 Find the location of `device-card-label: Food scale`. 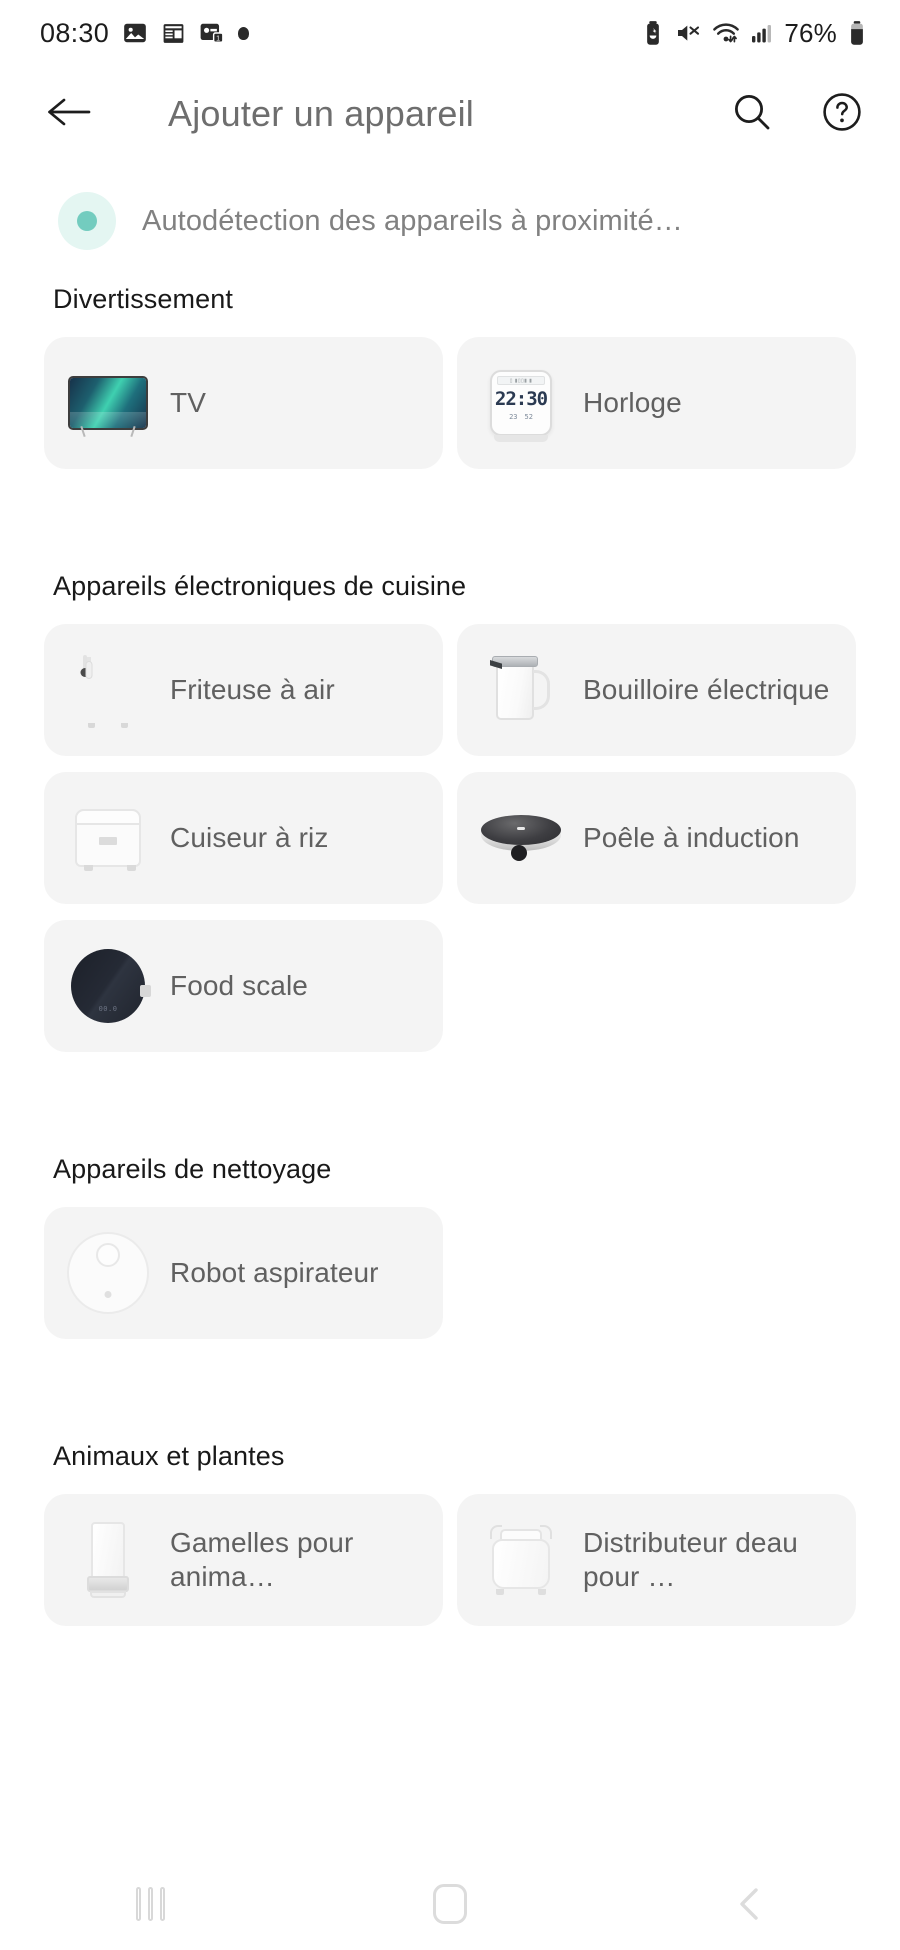

device-card-label: Food scale is located at coordinates (239, 985).